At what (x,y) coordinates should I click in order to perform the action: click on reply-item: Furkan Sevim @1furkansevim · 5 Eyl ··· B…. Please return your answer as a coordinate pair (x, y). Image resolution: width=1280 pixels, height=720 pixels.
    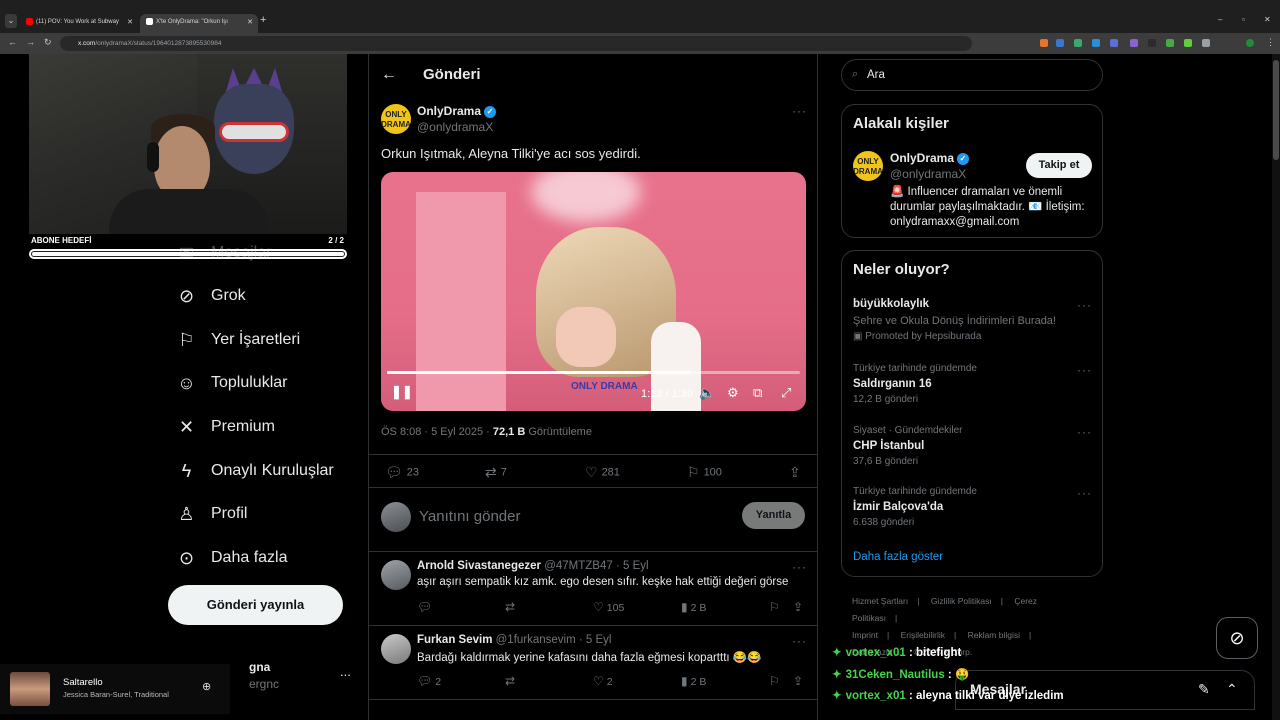
    Looking at the image, I should click on (593, 663).